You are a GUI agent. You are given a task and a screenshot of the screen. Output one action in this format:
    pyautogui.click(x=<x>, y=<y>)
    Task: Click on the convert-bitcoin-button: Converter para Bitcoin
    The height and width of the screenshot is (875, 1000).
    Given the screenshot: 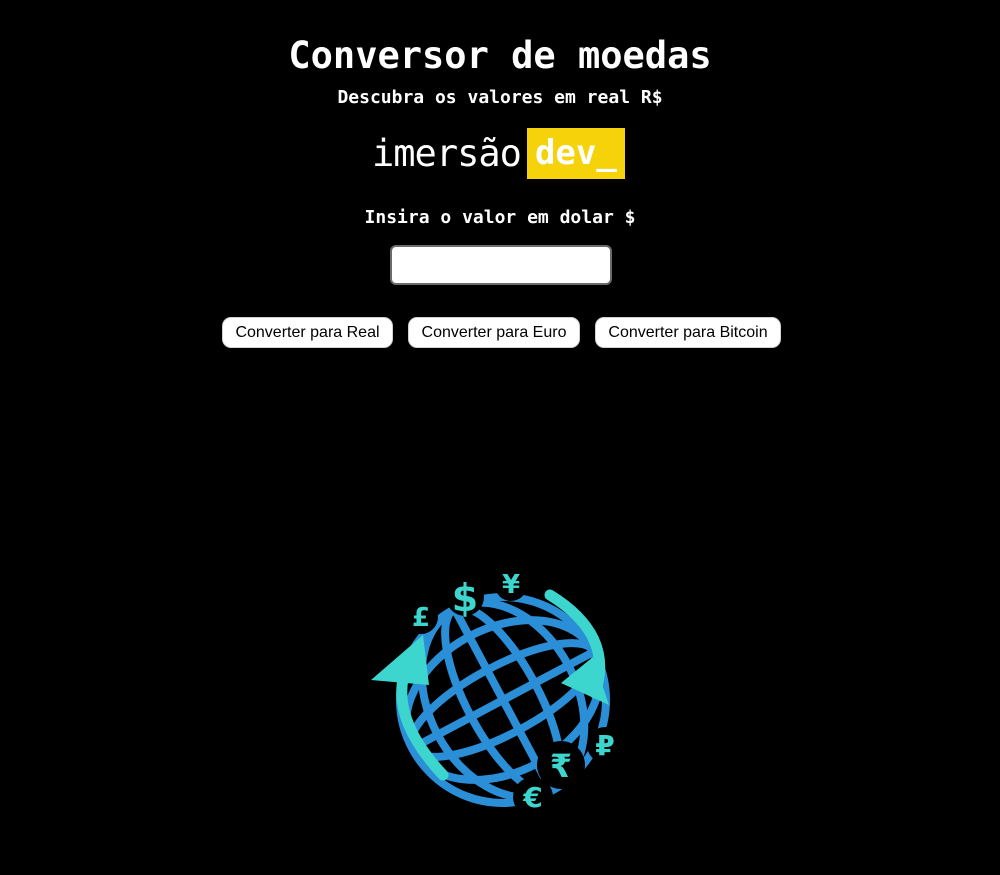 What is the action you would take?
    pyautogui.click(x=688, y=332)
    